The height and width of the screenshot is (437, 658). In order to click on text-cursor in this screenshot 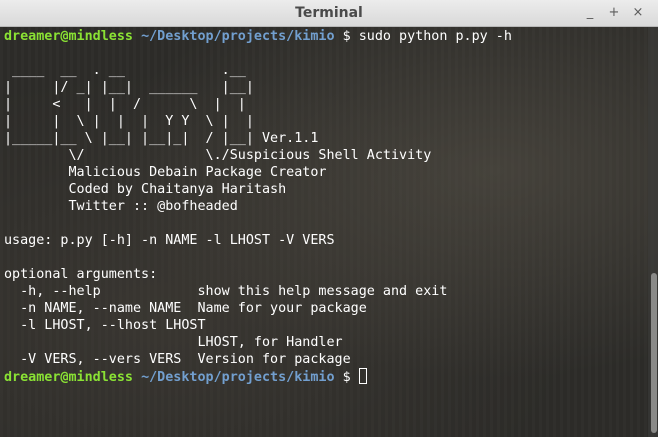, I will do `click(362, 376)`.